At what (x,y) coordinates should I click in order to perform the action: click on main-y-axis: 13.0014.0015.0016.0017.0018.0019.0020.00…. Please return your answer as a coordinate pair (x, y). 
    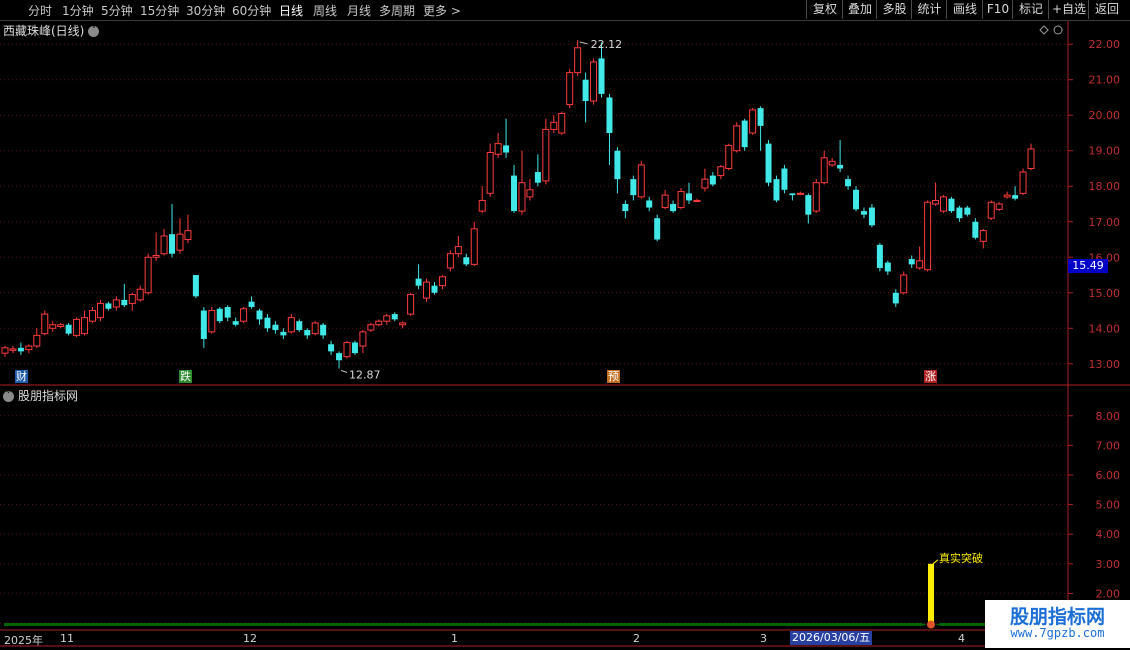
    Looking at the image, I should click on (1094, 204).